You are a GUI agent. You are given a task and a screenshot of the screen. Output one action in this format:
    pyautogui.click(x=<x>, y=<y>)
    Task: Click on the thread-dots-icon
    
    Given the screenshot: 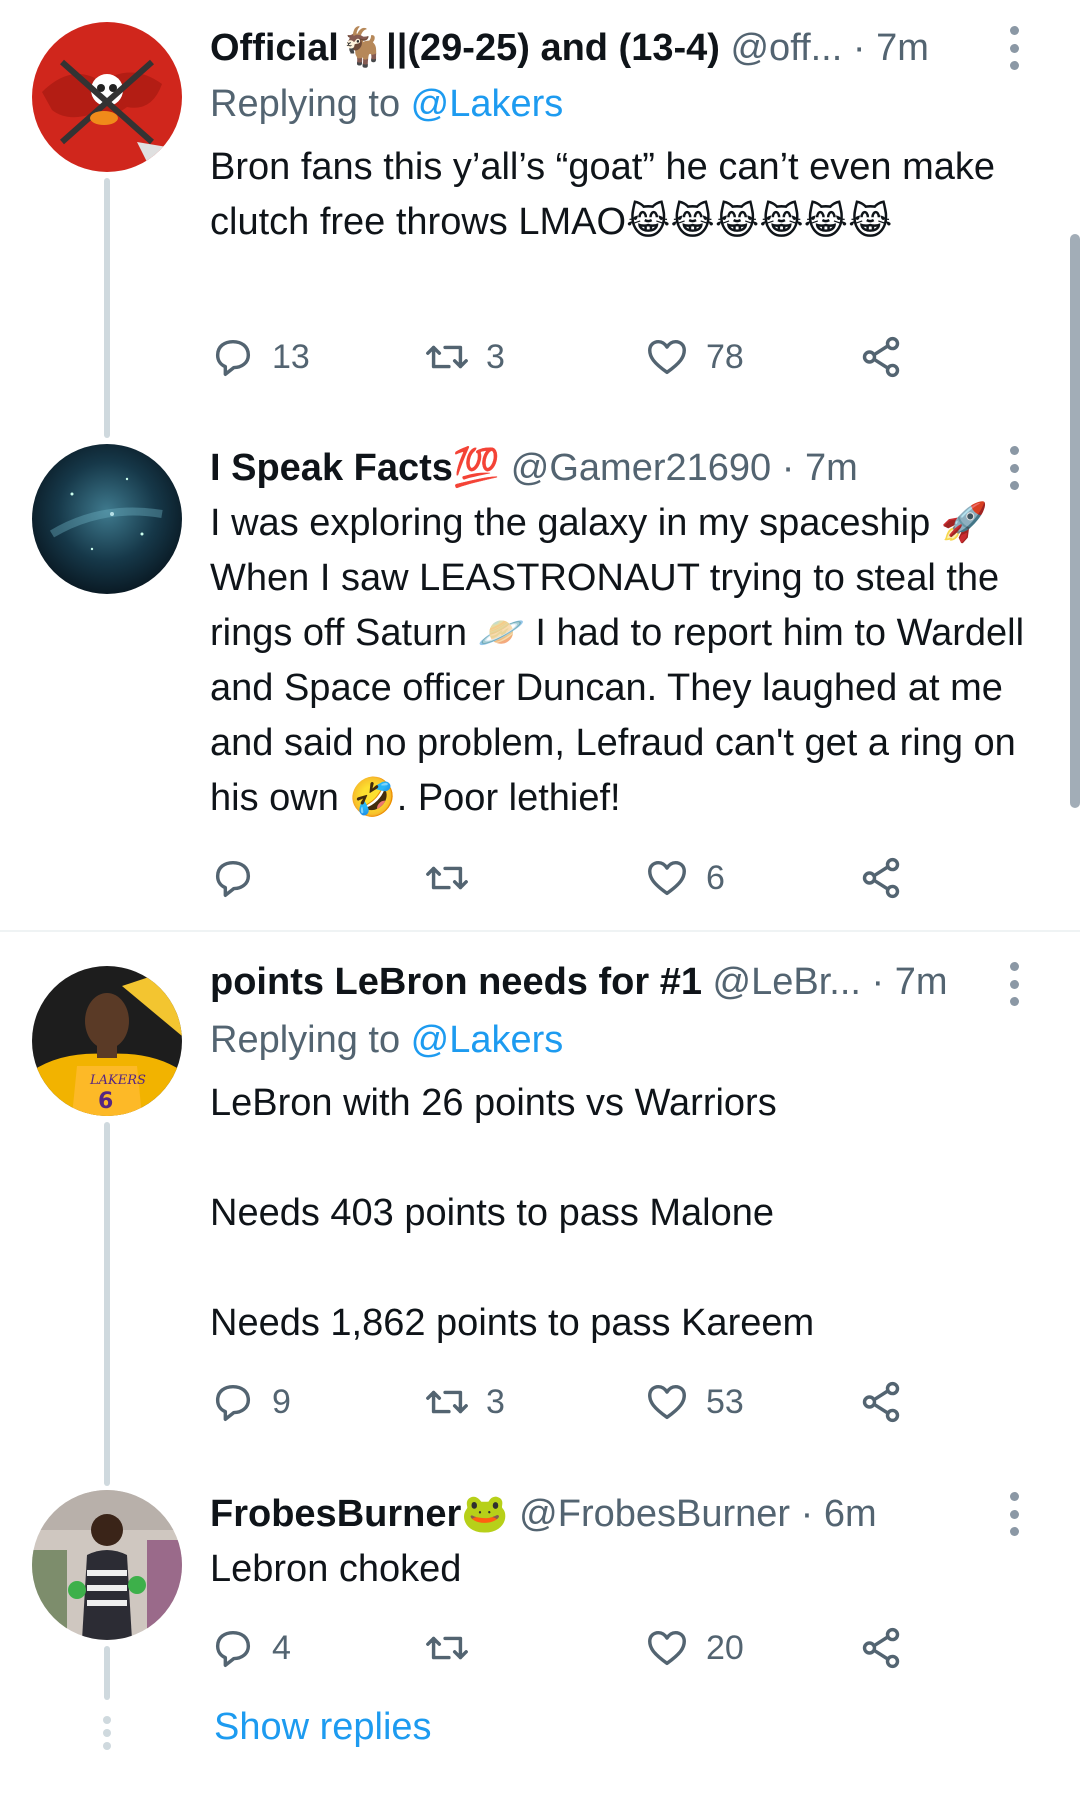 What is the action you would take?
    pyautogui.click(x=107, y=1733)
    